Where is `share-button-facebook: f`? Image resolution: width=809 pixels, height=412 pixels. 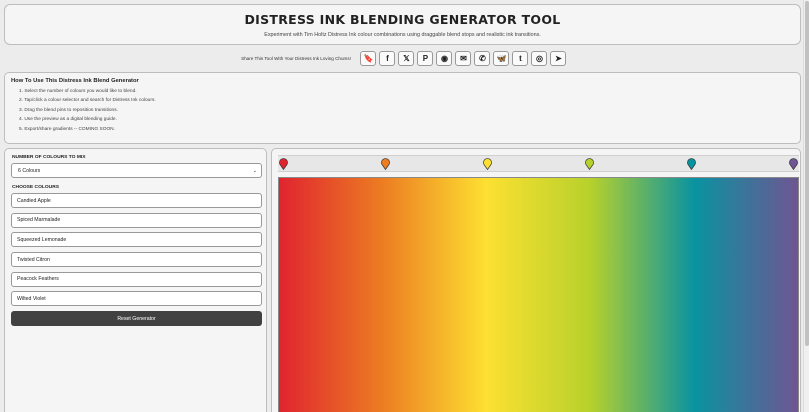 share-button-facebook: f is located at coordinates (387, 58).